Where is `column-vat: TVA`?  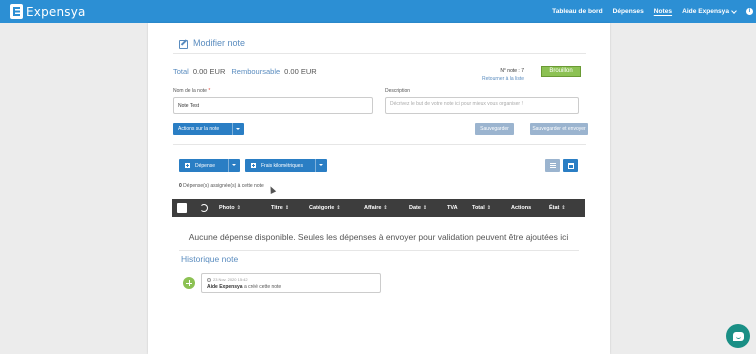
column-vat: TVA is located at coordinates (452, 208).